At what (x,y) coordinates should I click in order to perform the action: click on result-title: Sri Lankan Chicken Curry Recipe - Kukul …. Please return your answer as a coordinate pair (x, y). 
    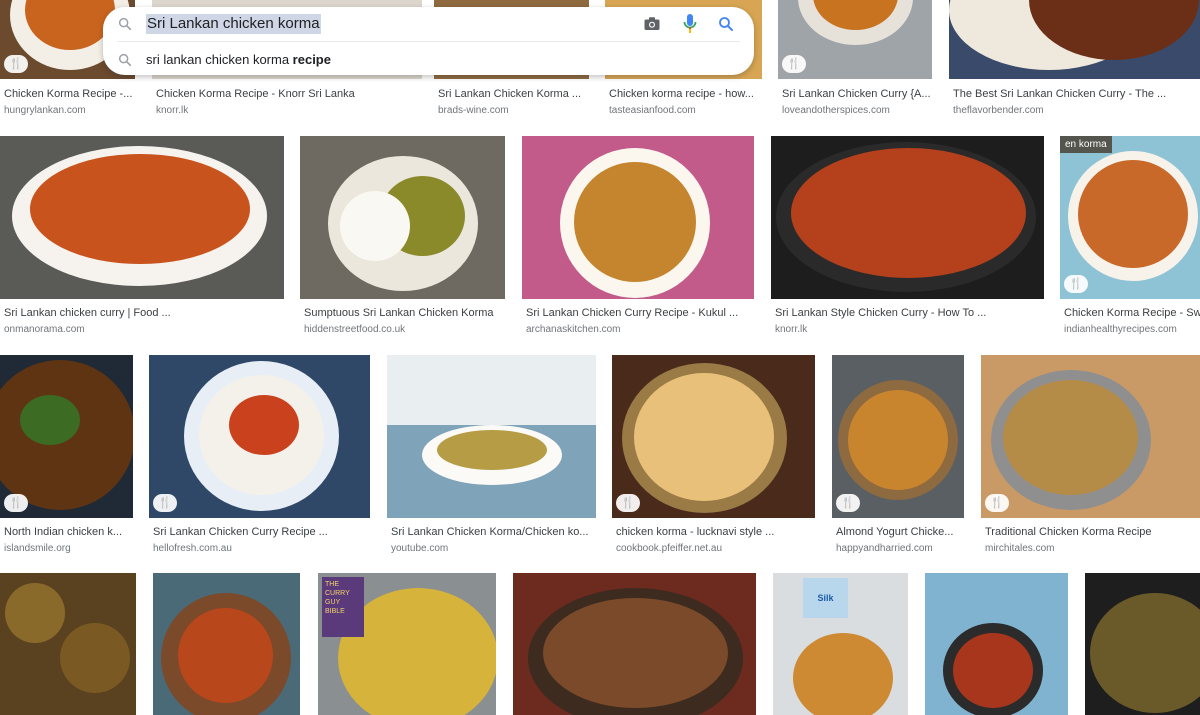
    Looking at the image, I should click on (640, 313).